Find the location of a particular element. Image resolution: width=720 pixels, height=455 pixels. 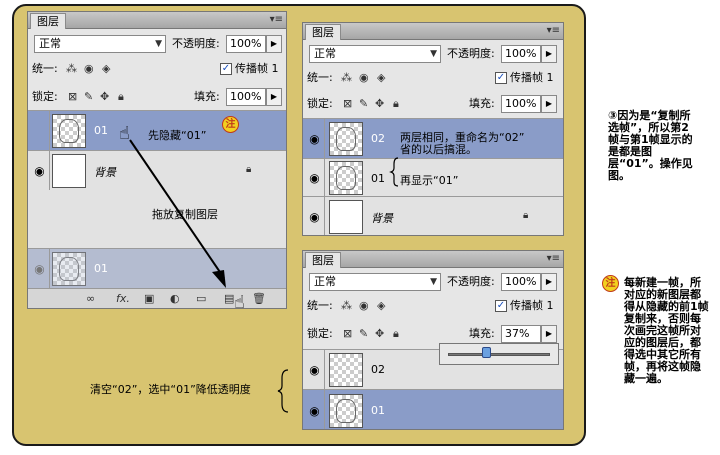

fill-slider-popup is located at coordinates (499, 354).